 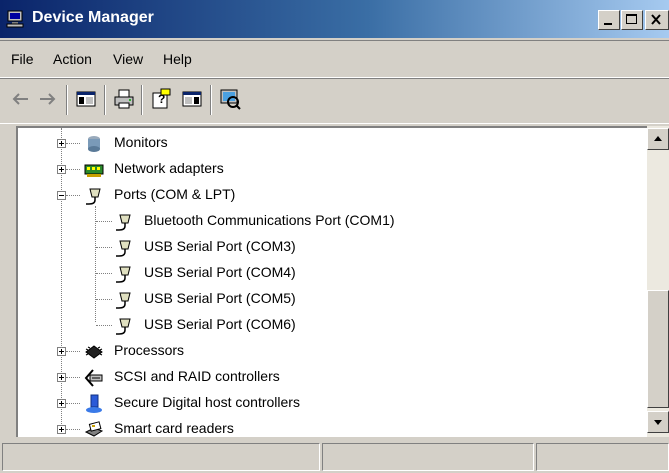 What do you see at coordinates (174, 428) in the screenshot?
I see `tree-item-label: Smart card readers` at bounding box center [174, 428].